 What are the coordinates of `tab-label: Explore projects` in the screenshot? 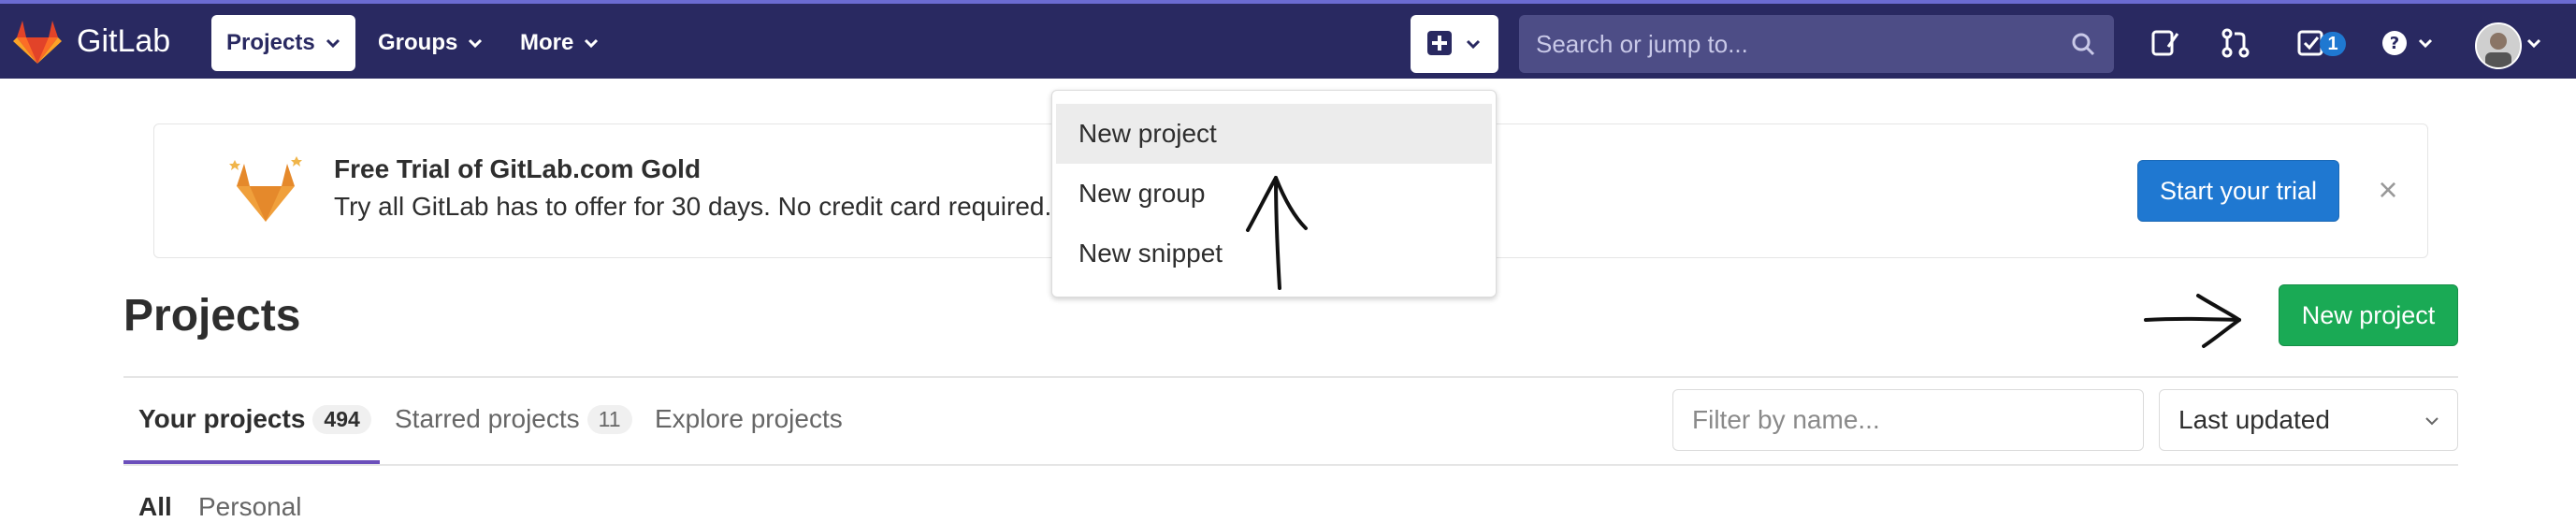 It's located at (749, 418).